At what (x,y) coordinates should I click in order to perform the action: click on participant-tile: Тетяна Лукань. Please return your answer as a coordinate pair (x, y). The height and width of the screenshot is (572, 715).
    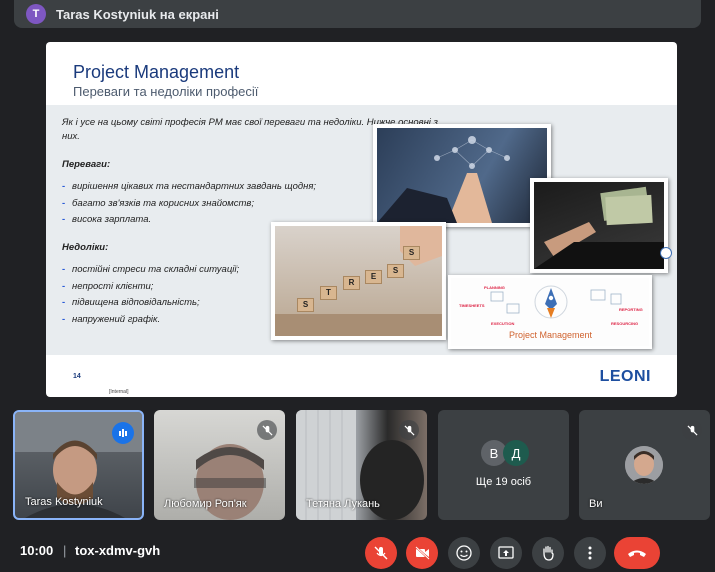
    Looking at the image, I should click on (361, 465).